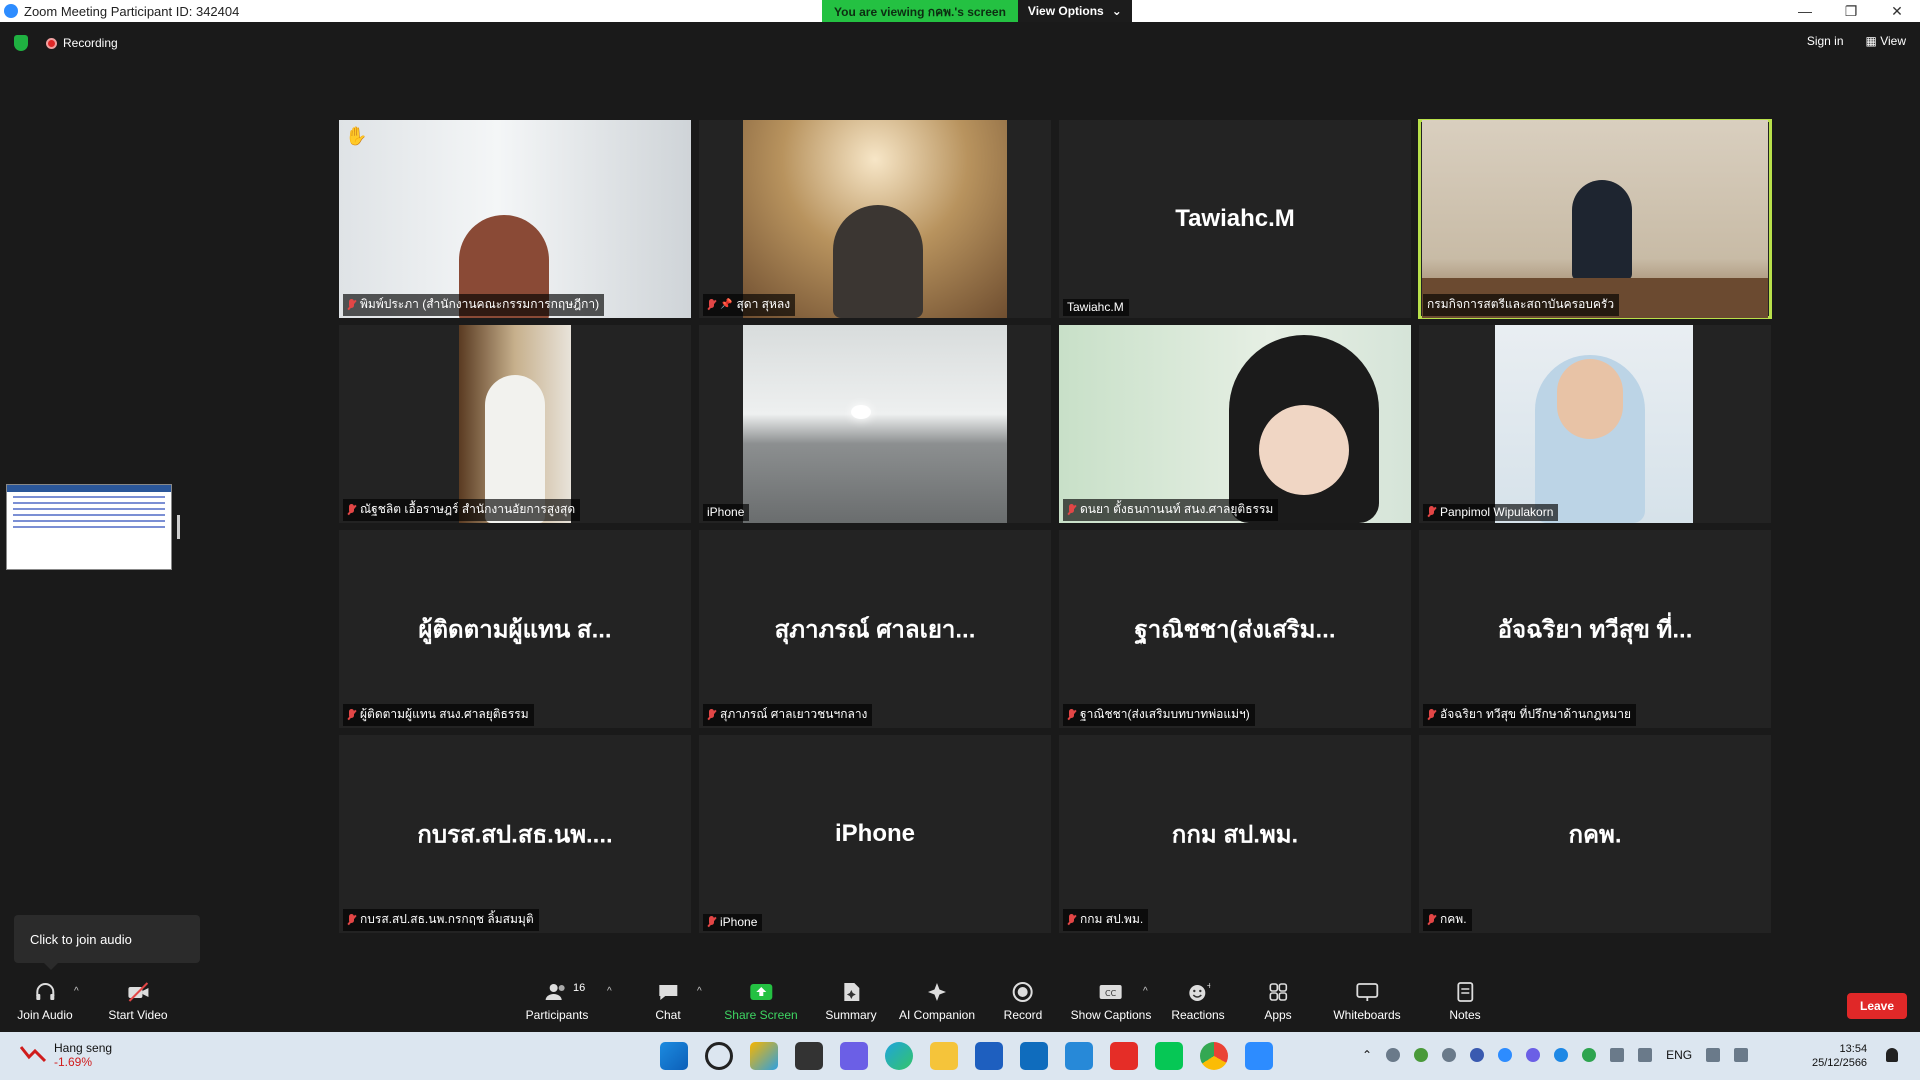 This screenshot has width=1920, height=1080. Describe the element at coordinates (1713, 1055) in the screenshot. I see `network-icon` at that location.